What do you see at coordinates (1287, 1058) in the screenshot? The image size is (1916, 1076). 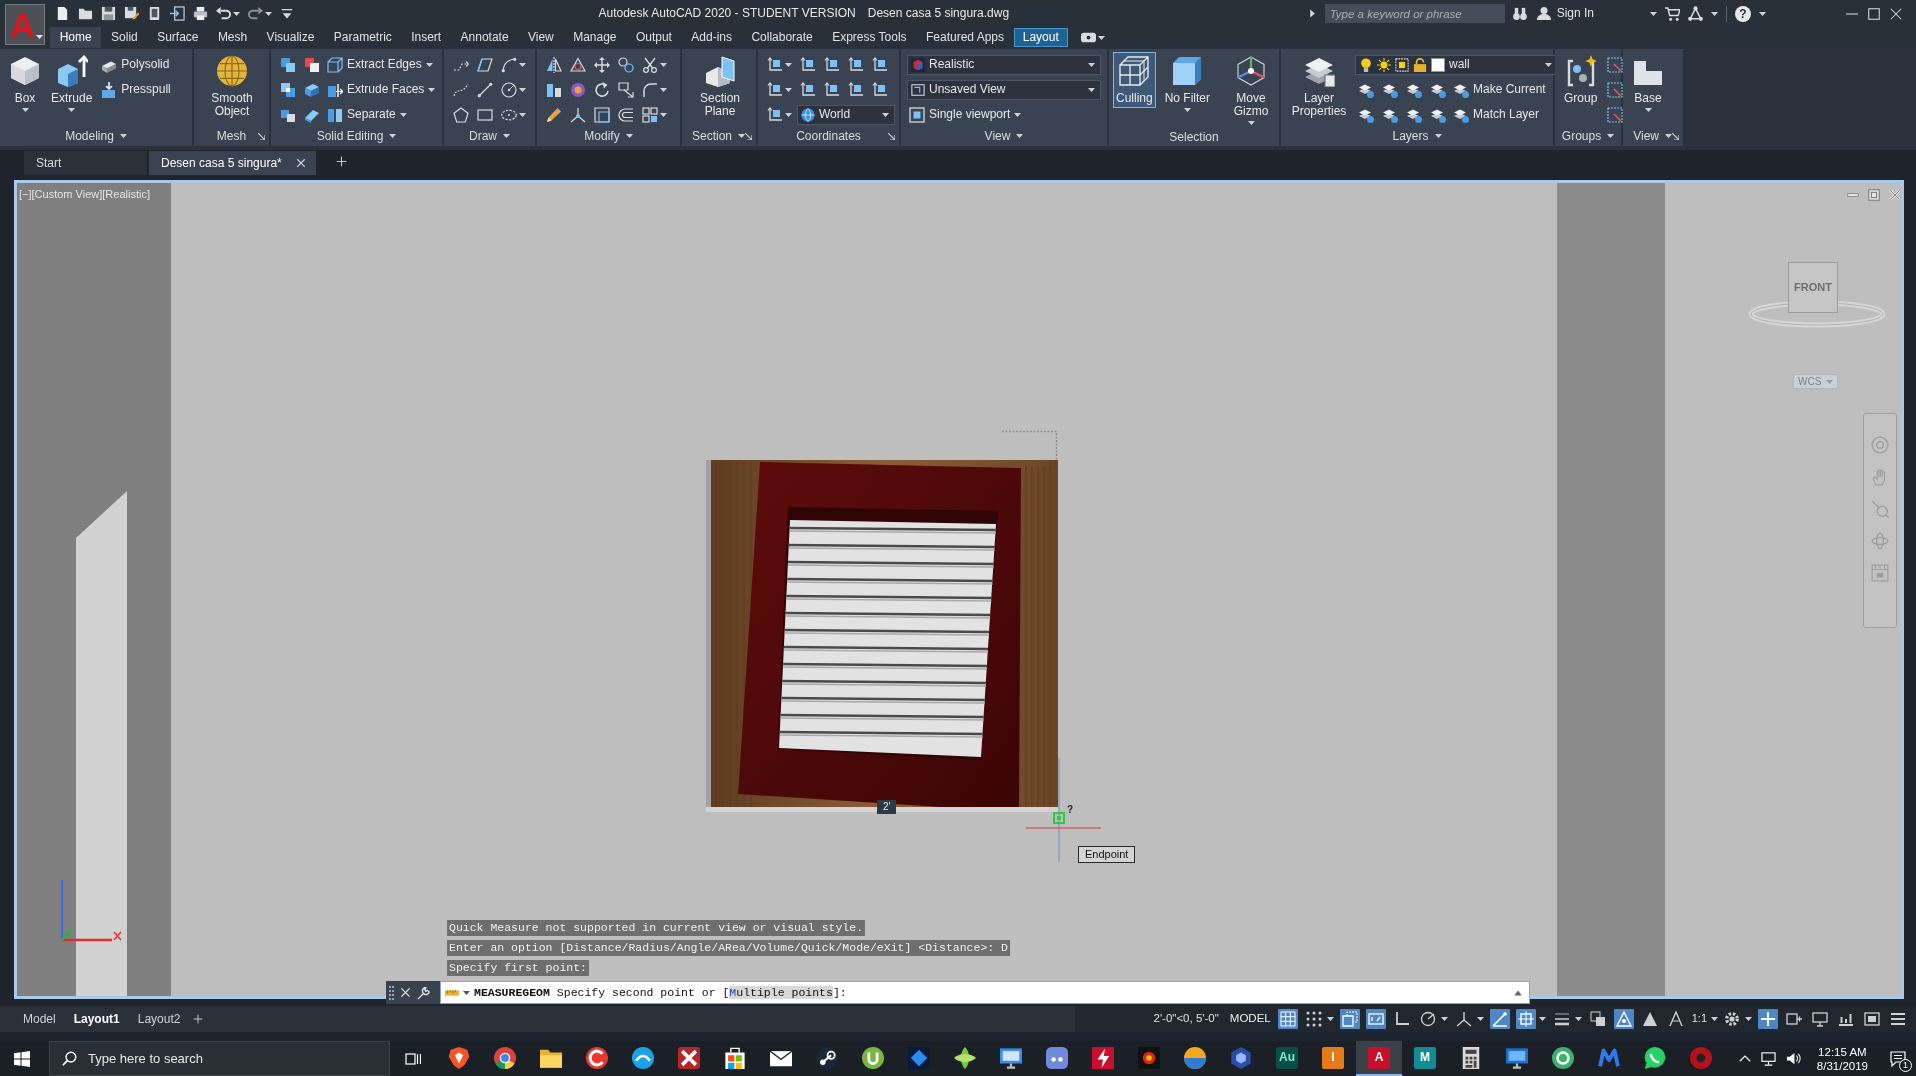 I see `taskbar-button: Au` at bounding box center [1287, 1058].